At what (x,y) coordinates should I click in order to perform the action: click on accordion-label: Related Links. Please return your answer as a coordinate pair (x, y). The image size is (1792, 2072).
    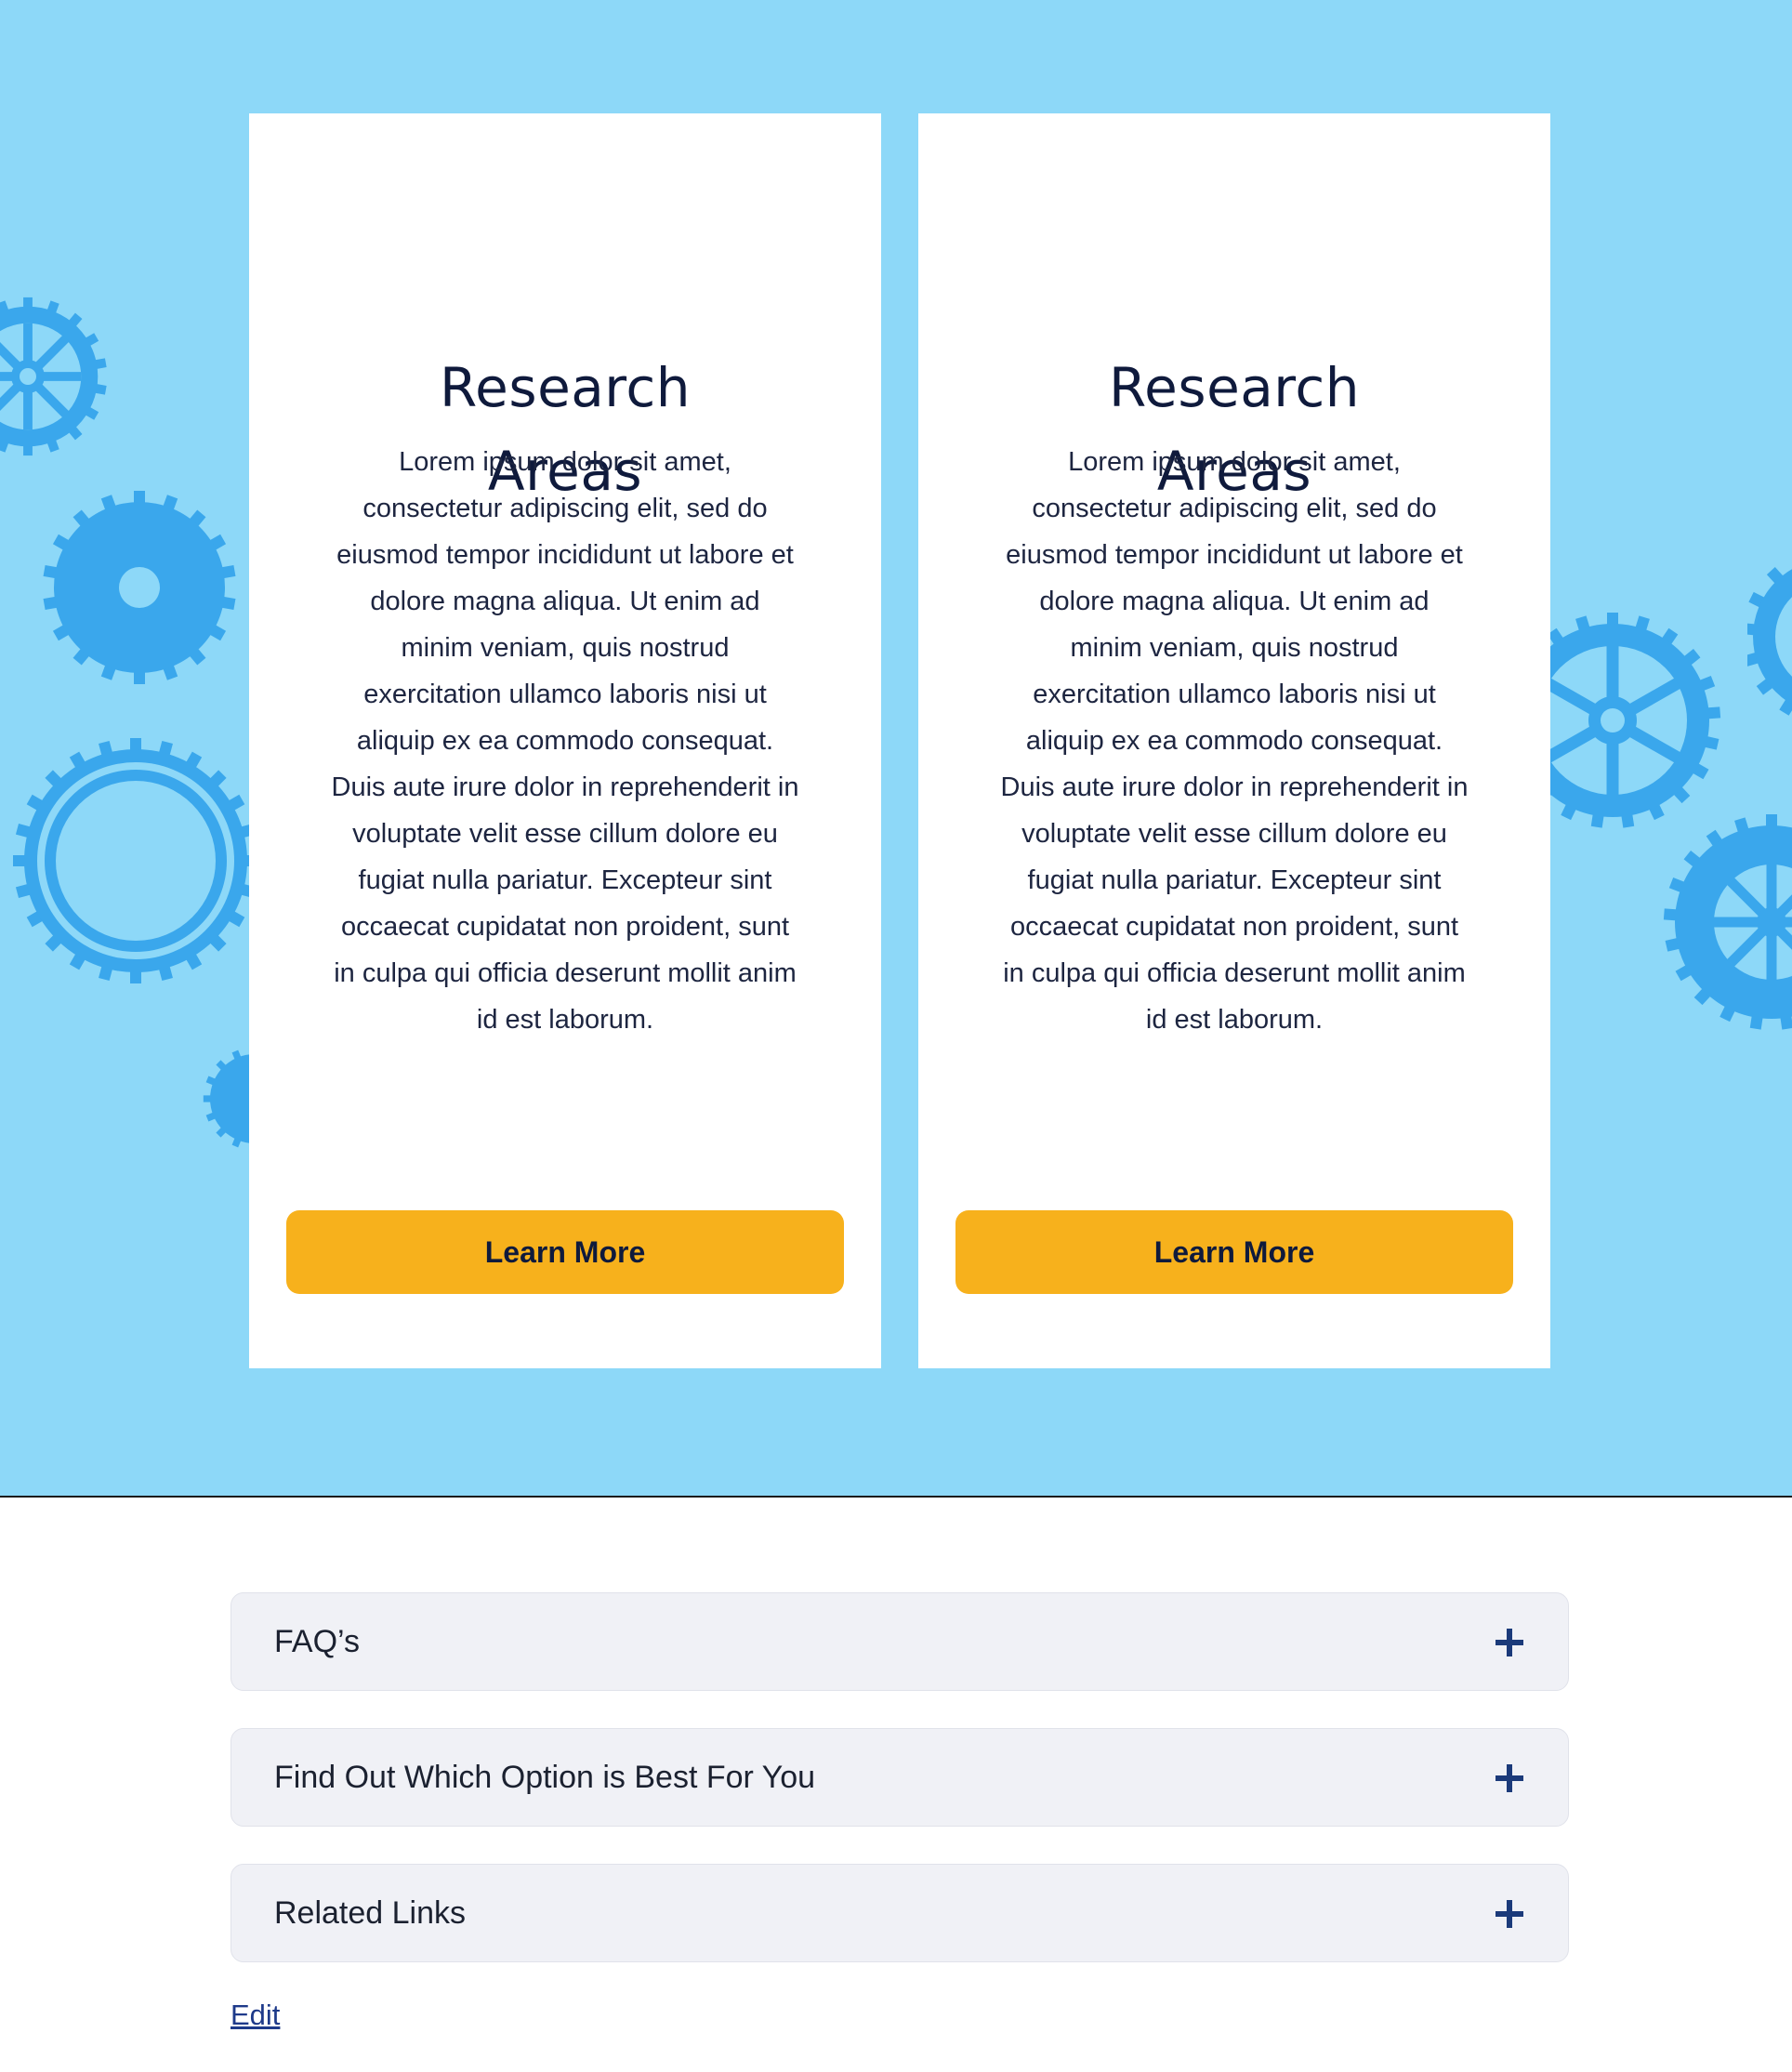
    Looking at the image, I should click on (371, 1913).